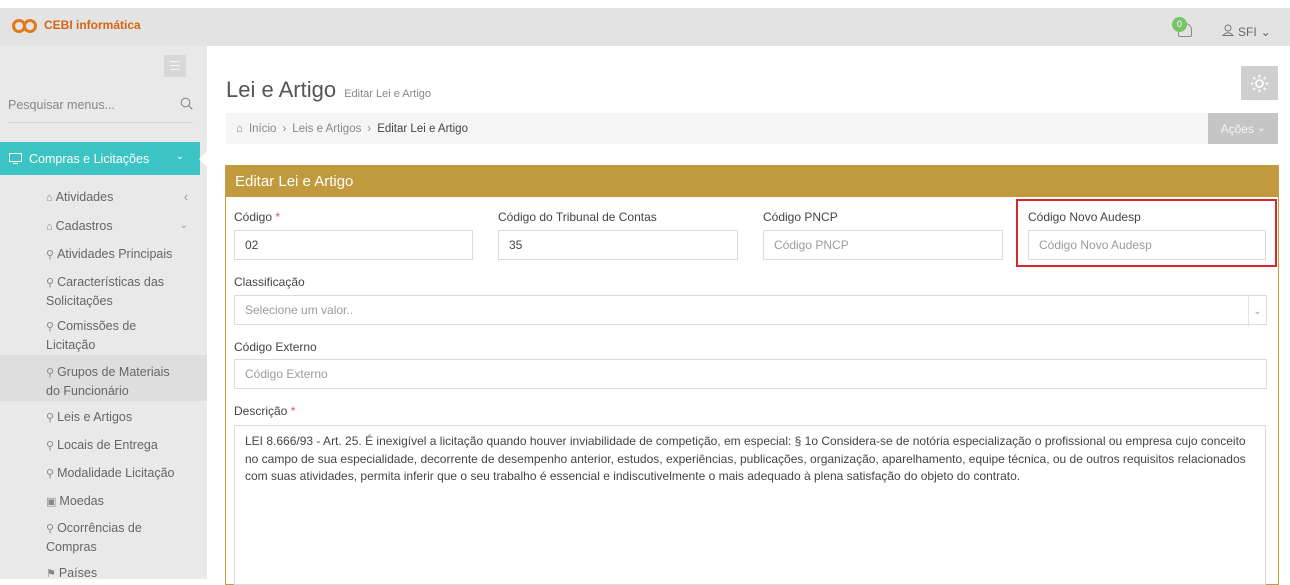 This screenshot has width=1290, height=585. I want to click on sidebar-subitem: ⚲ Comissões de Licitação, so click(116, 335).